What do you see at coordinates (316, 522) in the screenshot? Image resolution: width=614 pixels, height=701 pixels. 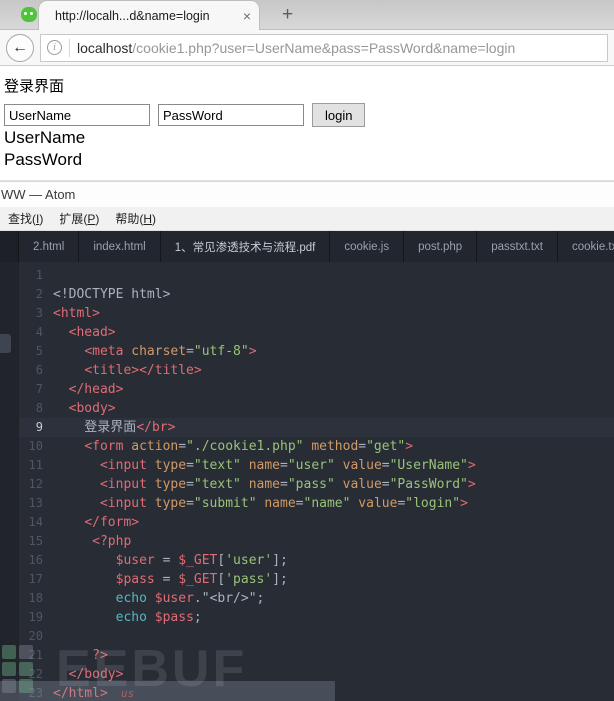 I see `code-line: 14 </form>` at bounding box center [316, 522].